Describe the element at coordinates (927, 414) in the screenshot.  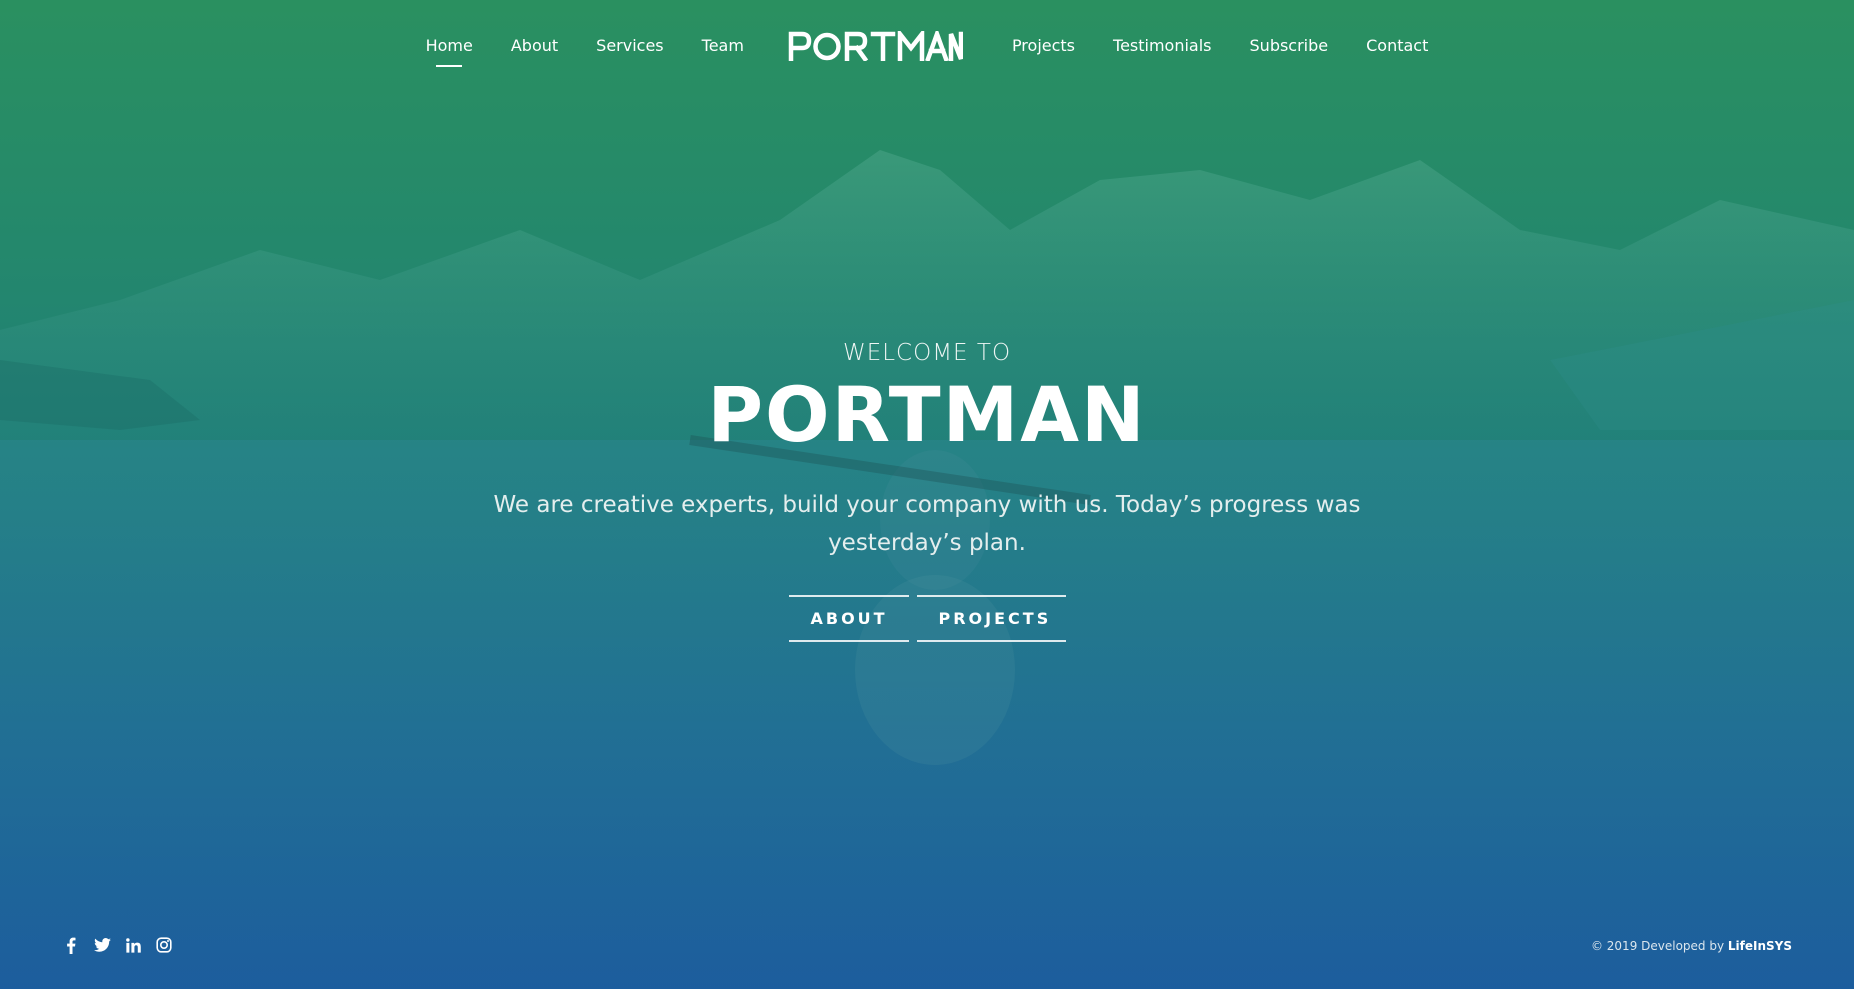
I see `hero-title: PORTMAN` at that location.